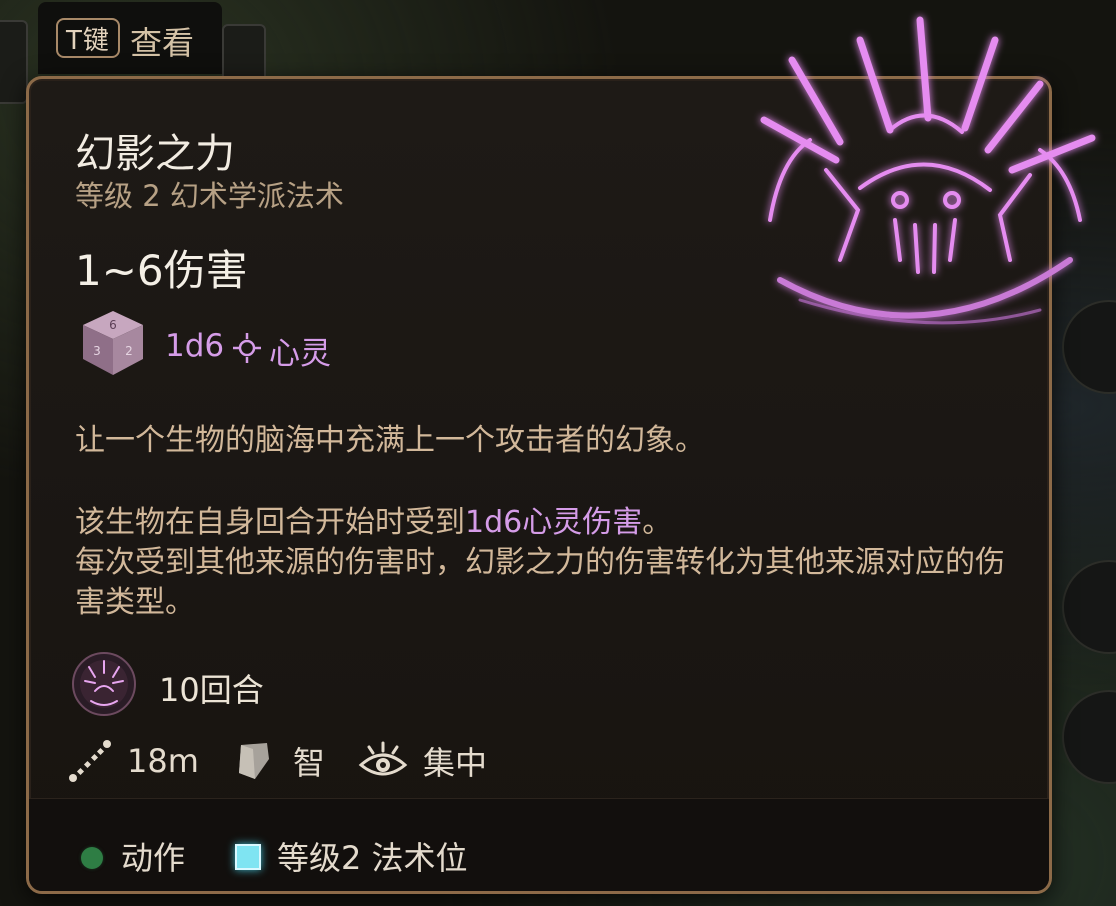  What do you see at coordinates (195, 346) in the screenshot?
I see `damage-dice: 1d6` at bounding box center [195, 346].